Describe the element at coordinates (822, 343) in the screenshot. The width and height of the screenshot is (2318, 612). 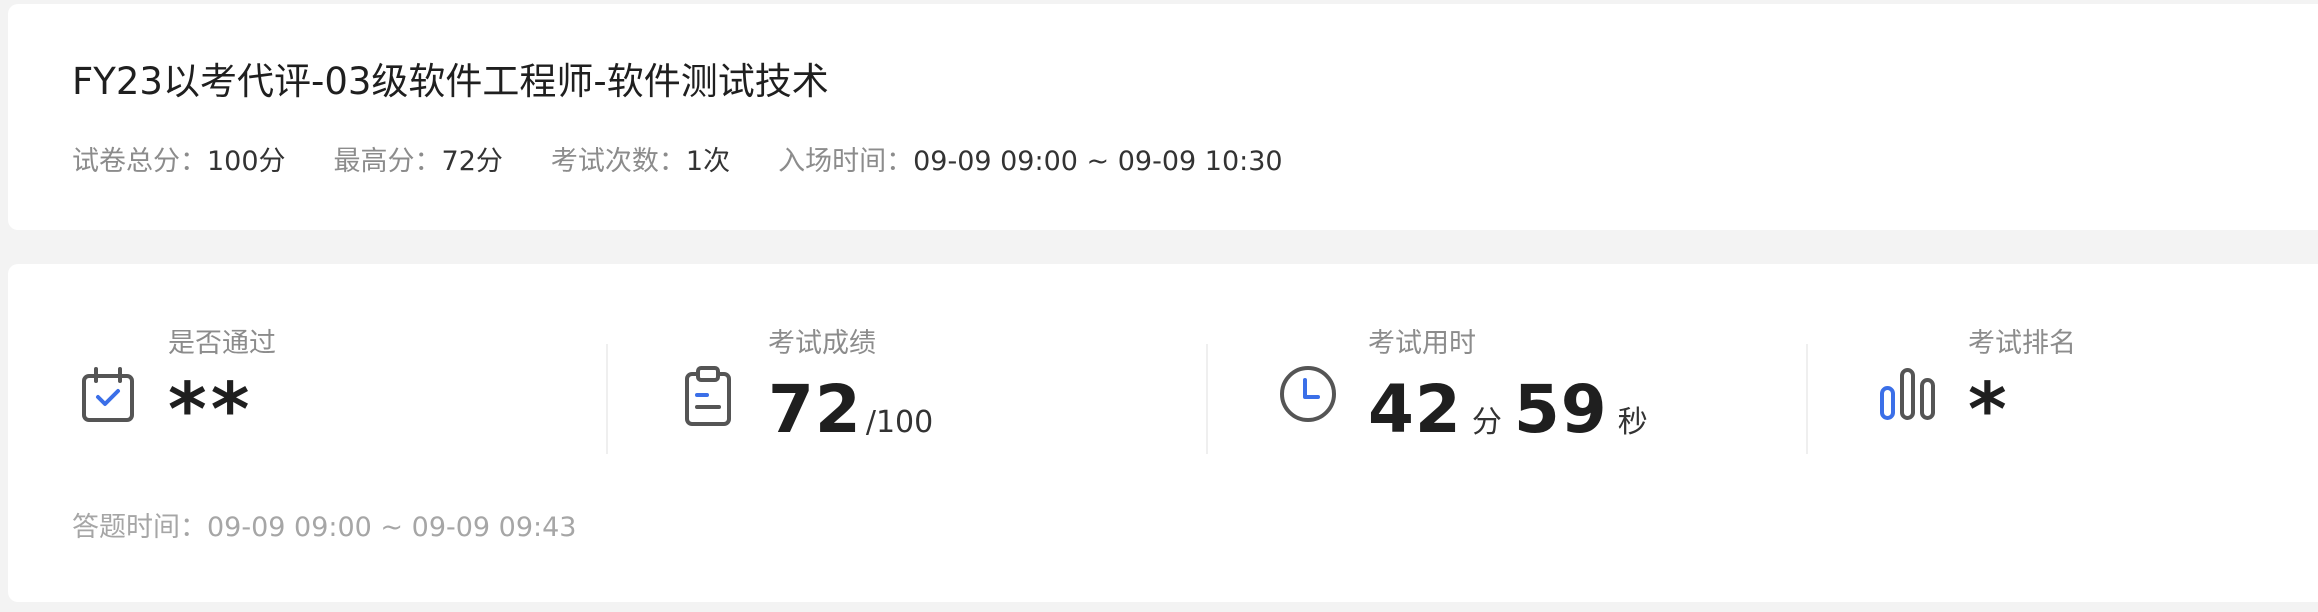
I see `stat-label: 考试成绩` at that location.